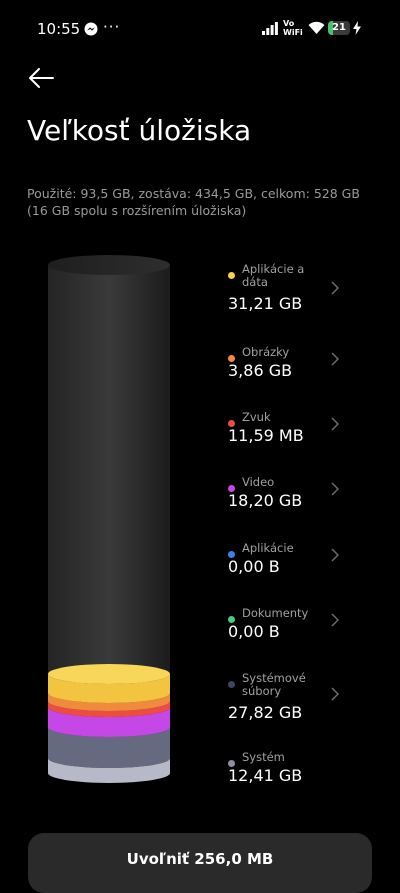  Describe the element at coordinates (256, 417) in the screenshot. I see `category-label: Zvuk` at that location.